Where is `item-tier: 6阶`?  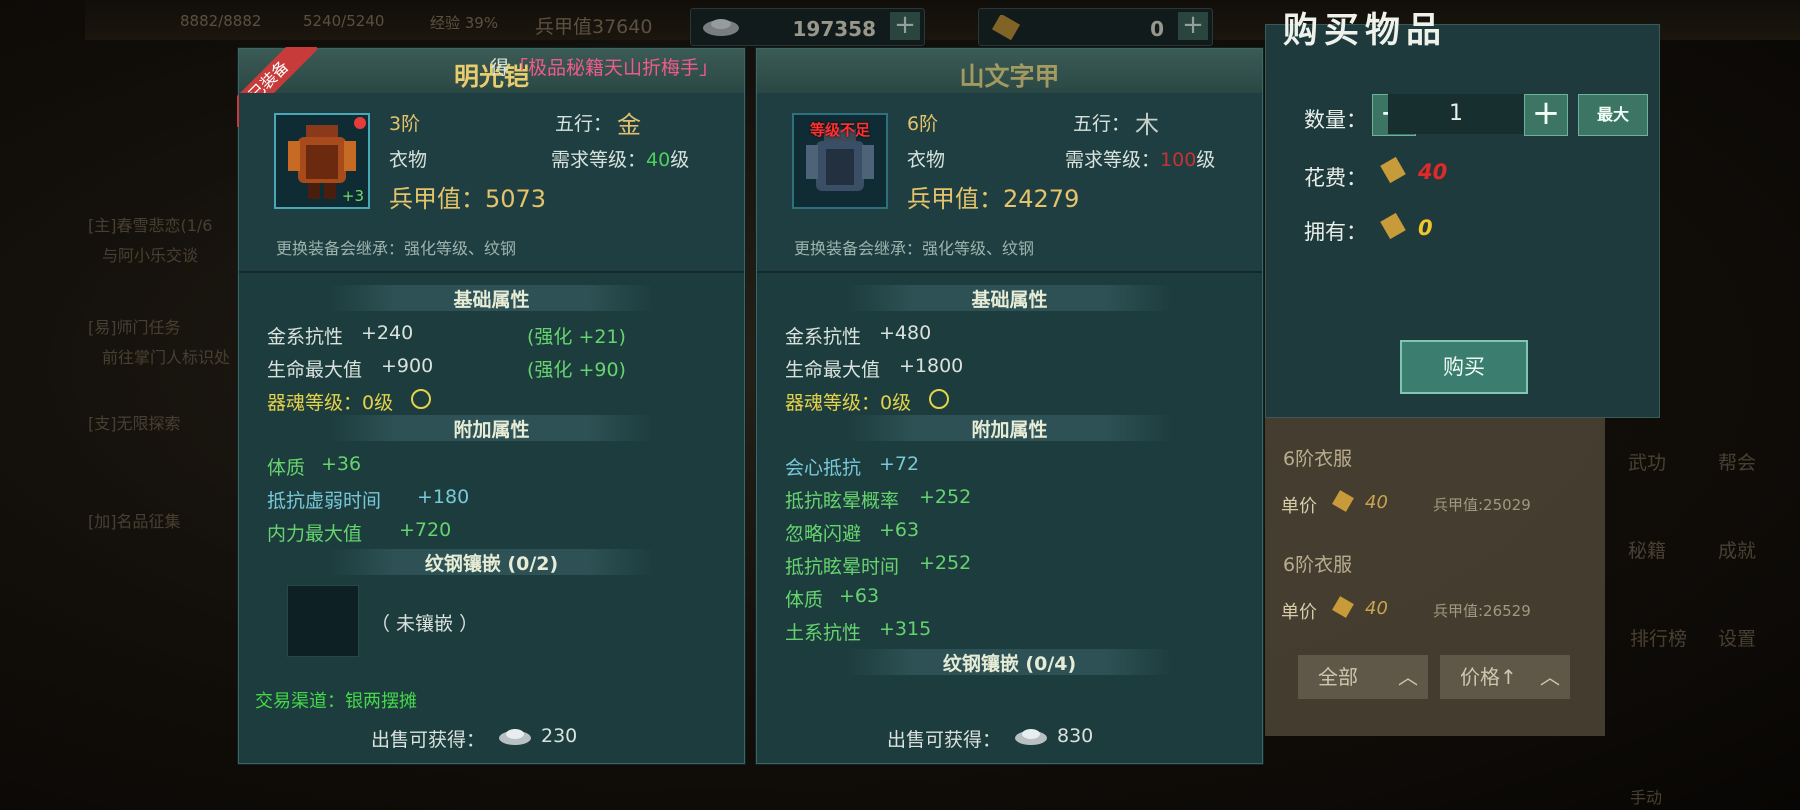
item-tier: 6阶 is located at coordinates (923, 124).